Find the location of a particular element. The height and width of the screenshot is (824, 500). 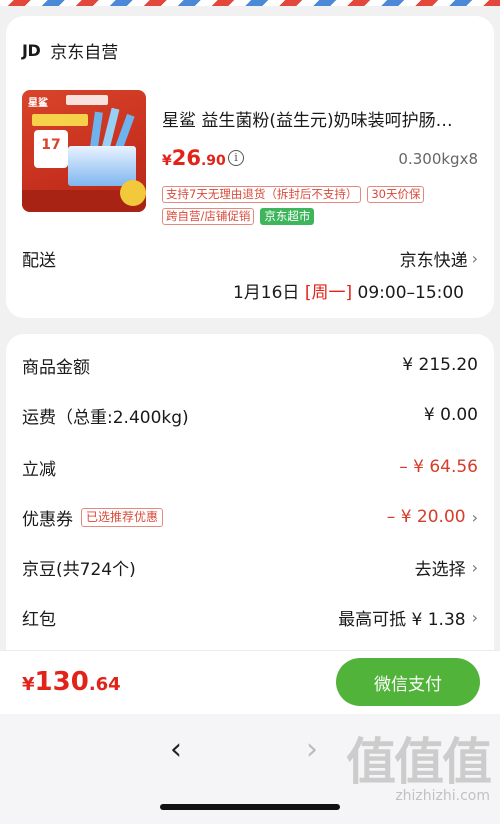

coupon-value: – ¥ 20.00 is located at coordinates (426, 517).